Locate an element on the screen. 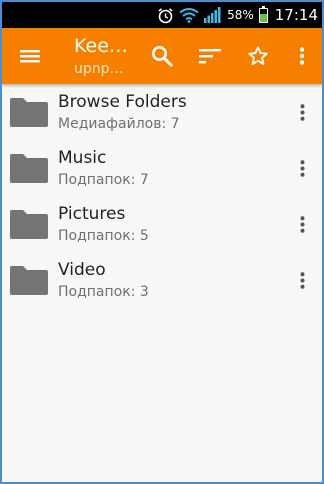 The height and width of the screenshot is (484, 324). status-bar: 58% 17:14 is located at coordinates (162, 15).